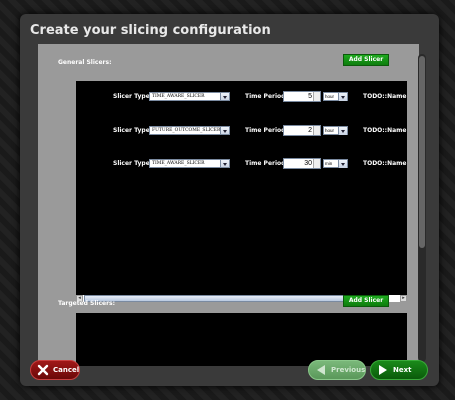 The image size is (455, 400). I want to click on time-period-spinner: 5, so click(302, 96).